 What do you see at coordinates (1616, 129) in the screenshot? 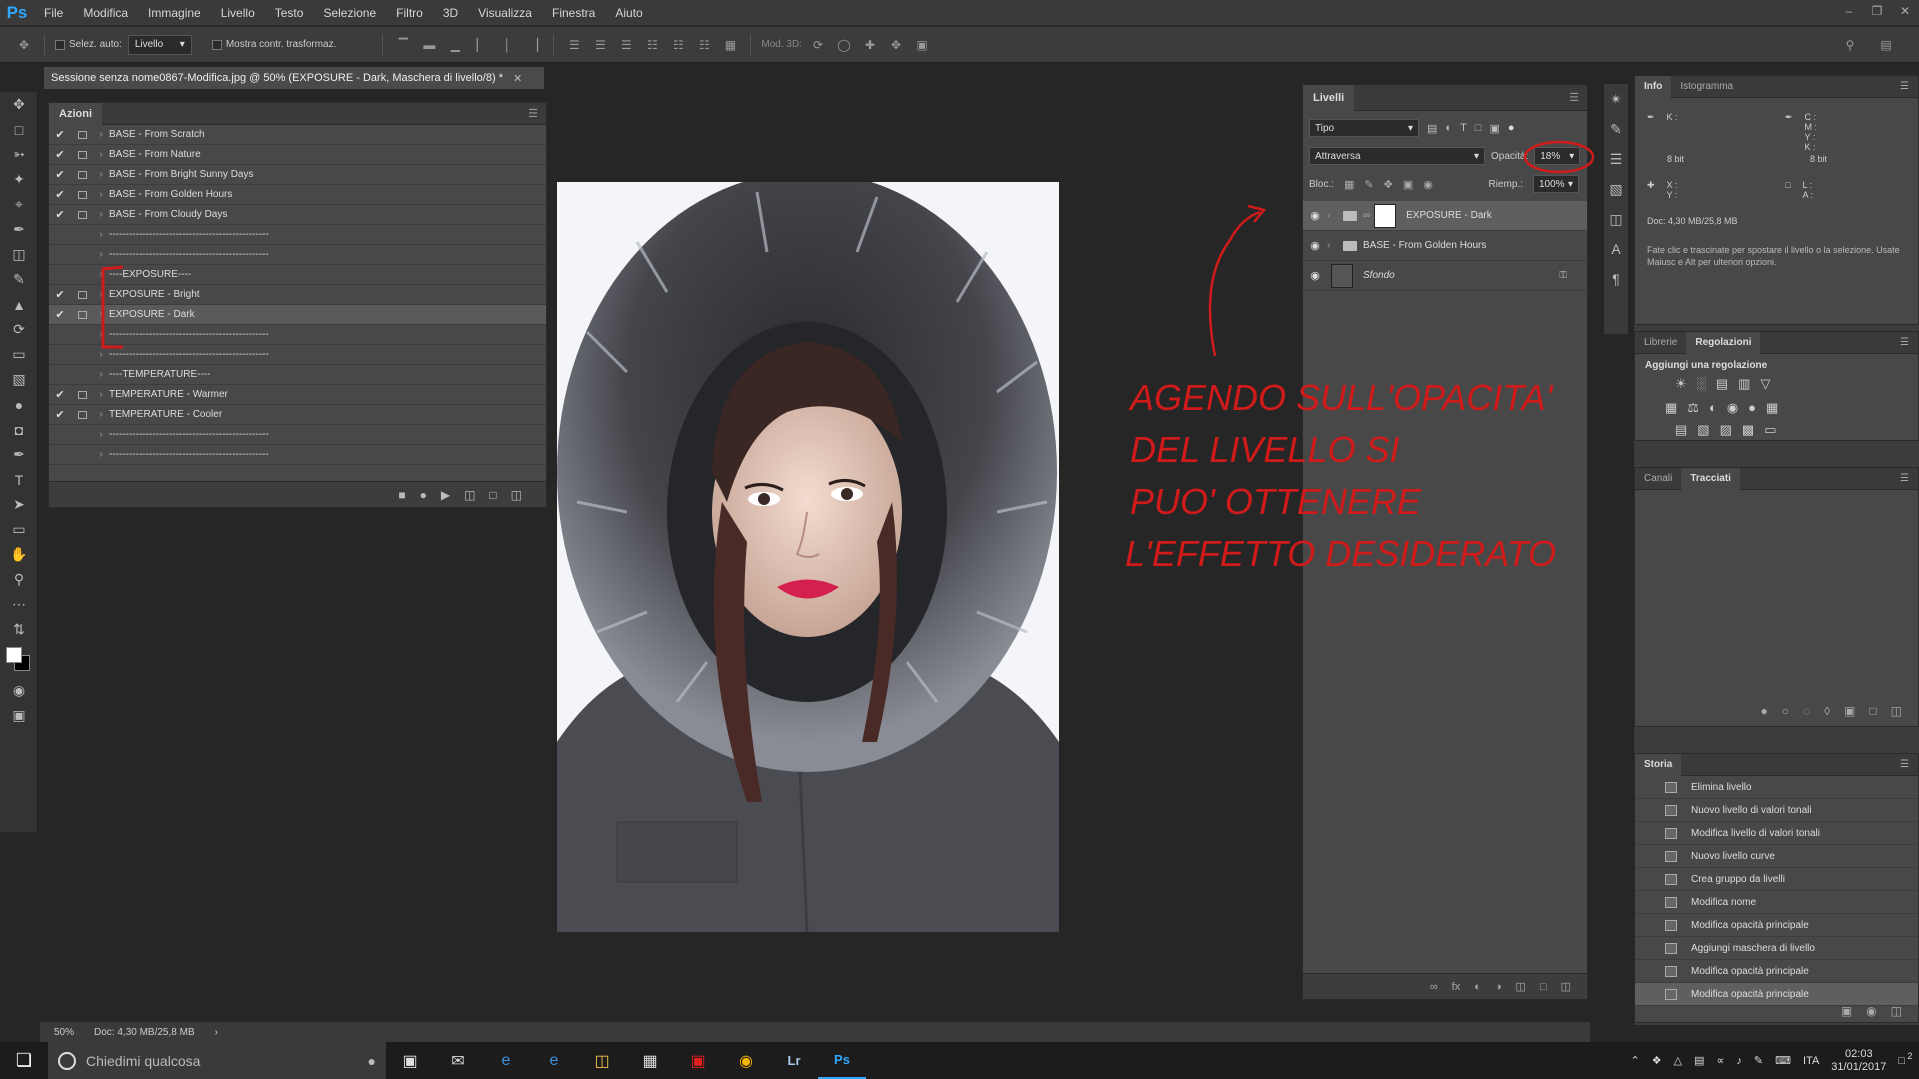
I see `brushes-icon: ✎` at bounding box center [1616, 129].